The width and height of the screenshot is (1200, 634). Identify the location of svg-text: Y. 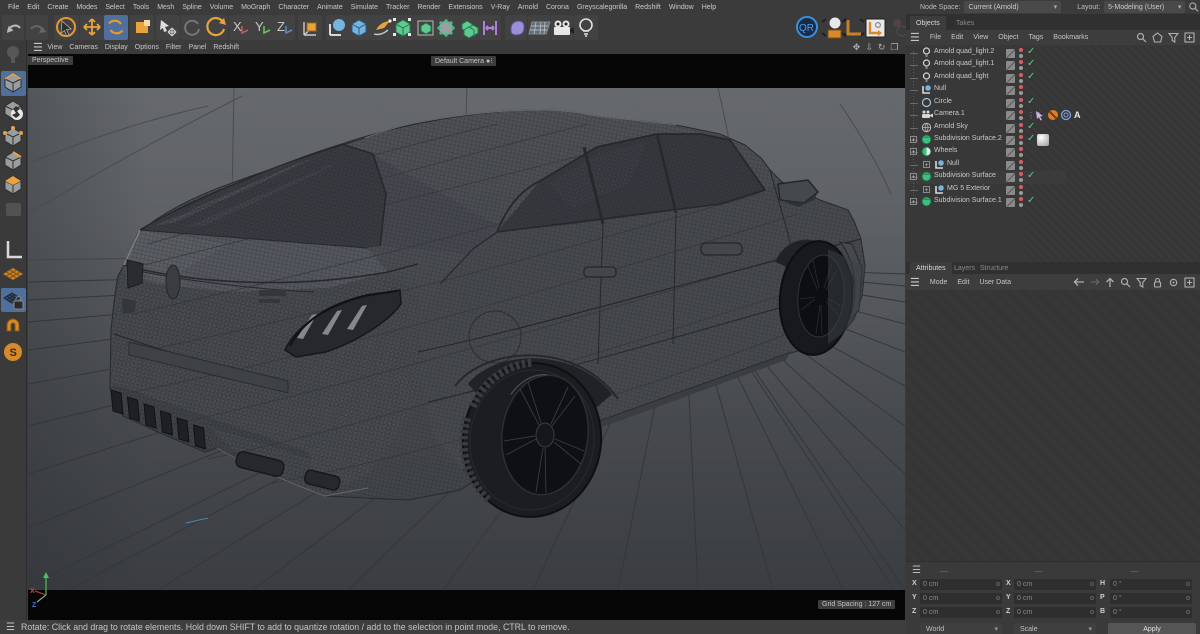
(259, 26).